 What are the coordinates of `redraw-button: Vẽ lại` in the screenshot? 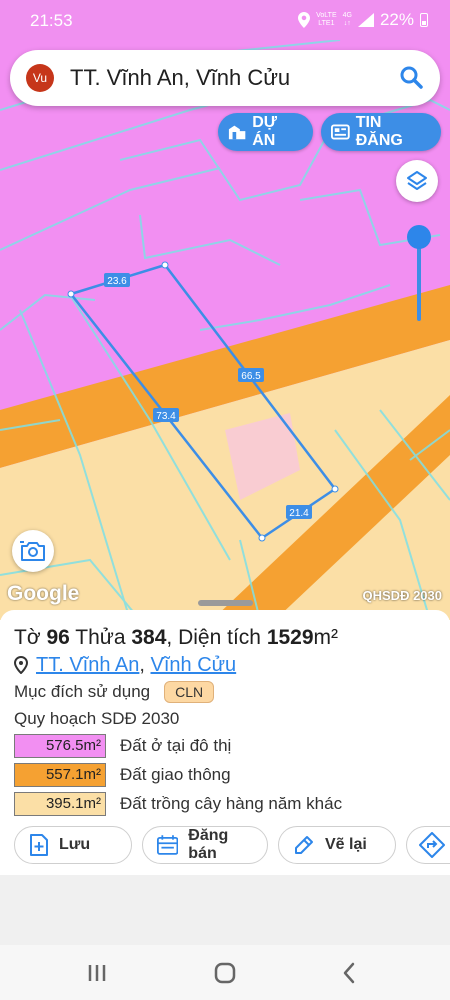 It's located at (337, 845).